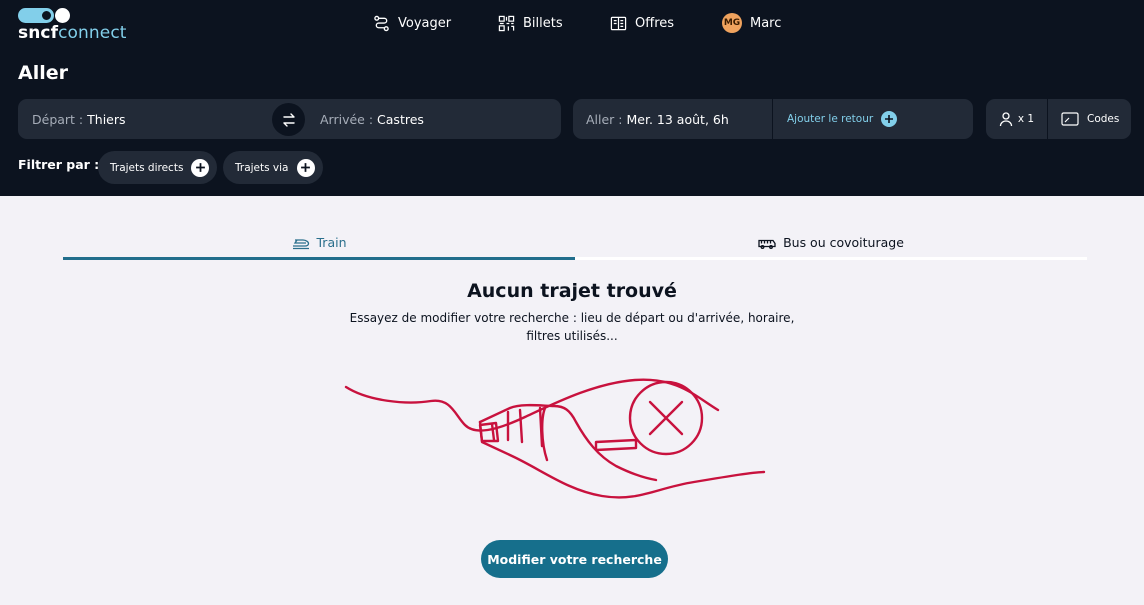  I want to click on nav-label: Billets, so click(543, 23).